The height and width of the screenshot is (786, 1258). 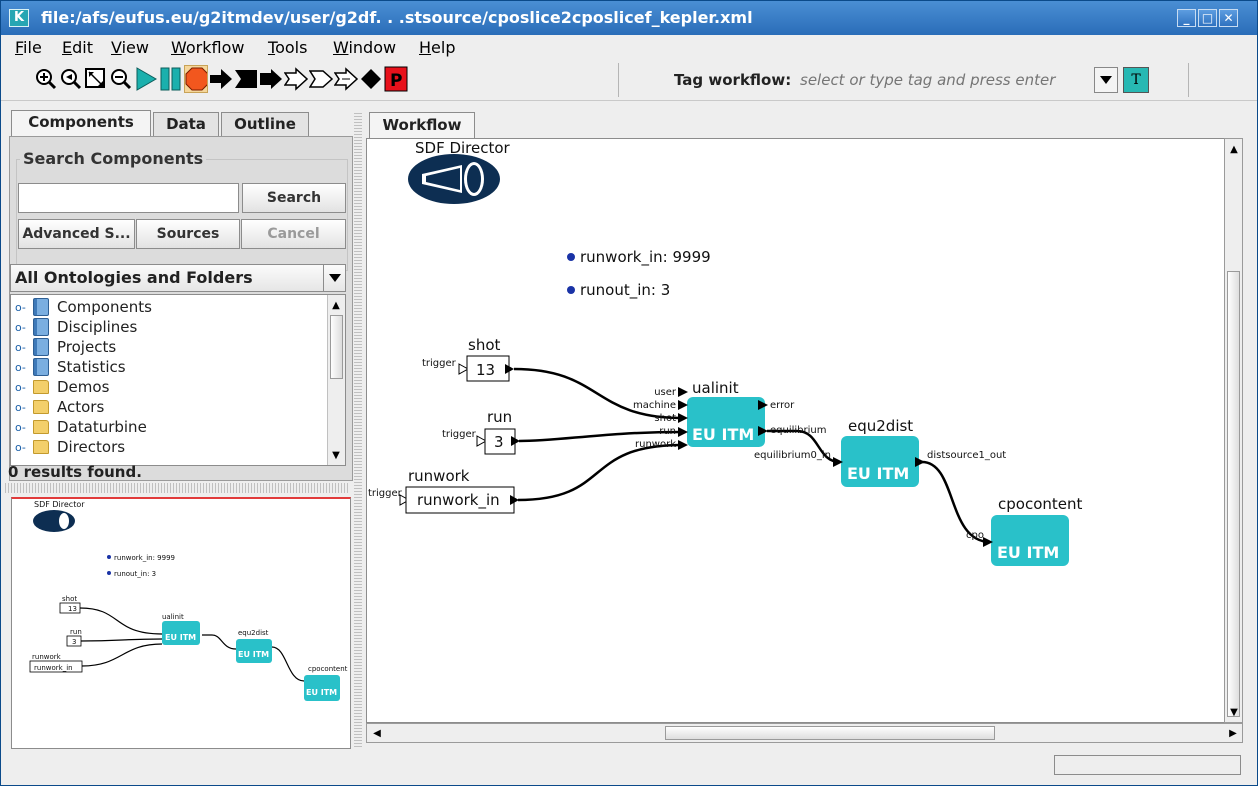 What do you see at coordinates (91, 447) in the screenshot?
I see `tree-item-label: Directors` at bounding box center [91, 447].